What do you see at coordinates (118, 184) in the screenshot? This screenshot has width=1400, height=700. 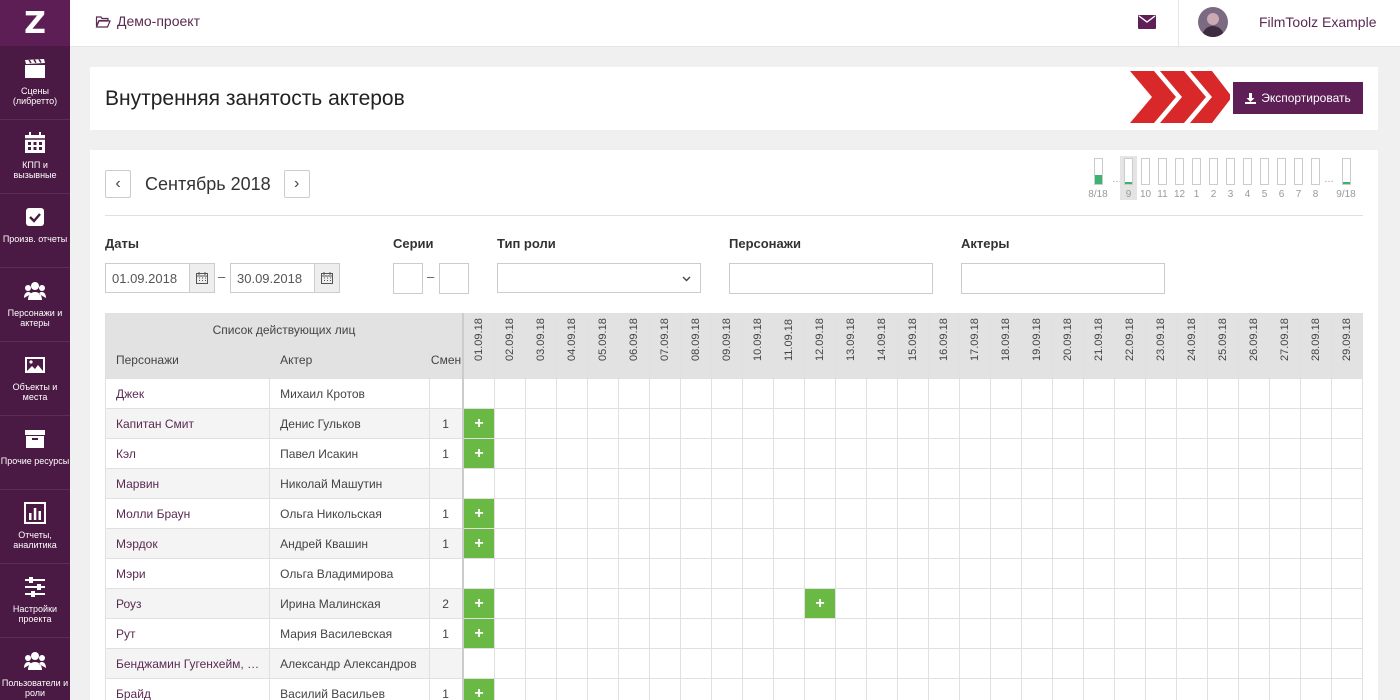 I see `prev-month-button: ‹` at bounding box center [118, 184].